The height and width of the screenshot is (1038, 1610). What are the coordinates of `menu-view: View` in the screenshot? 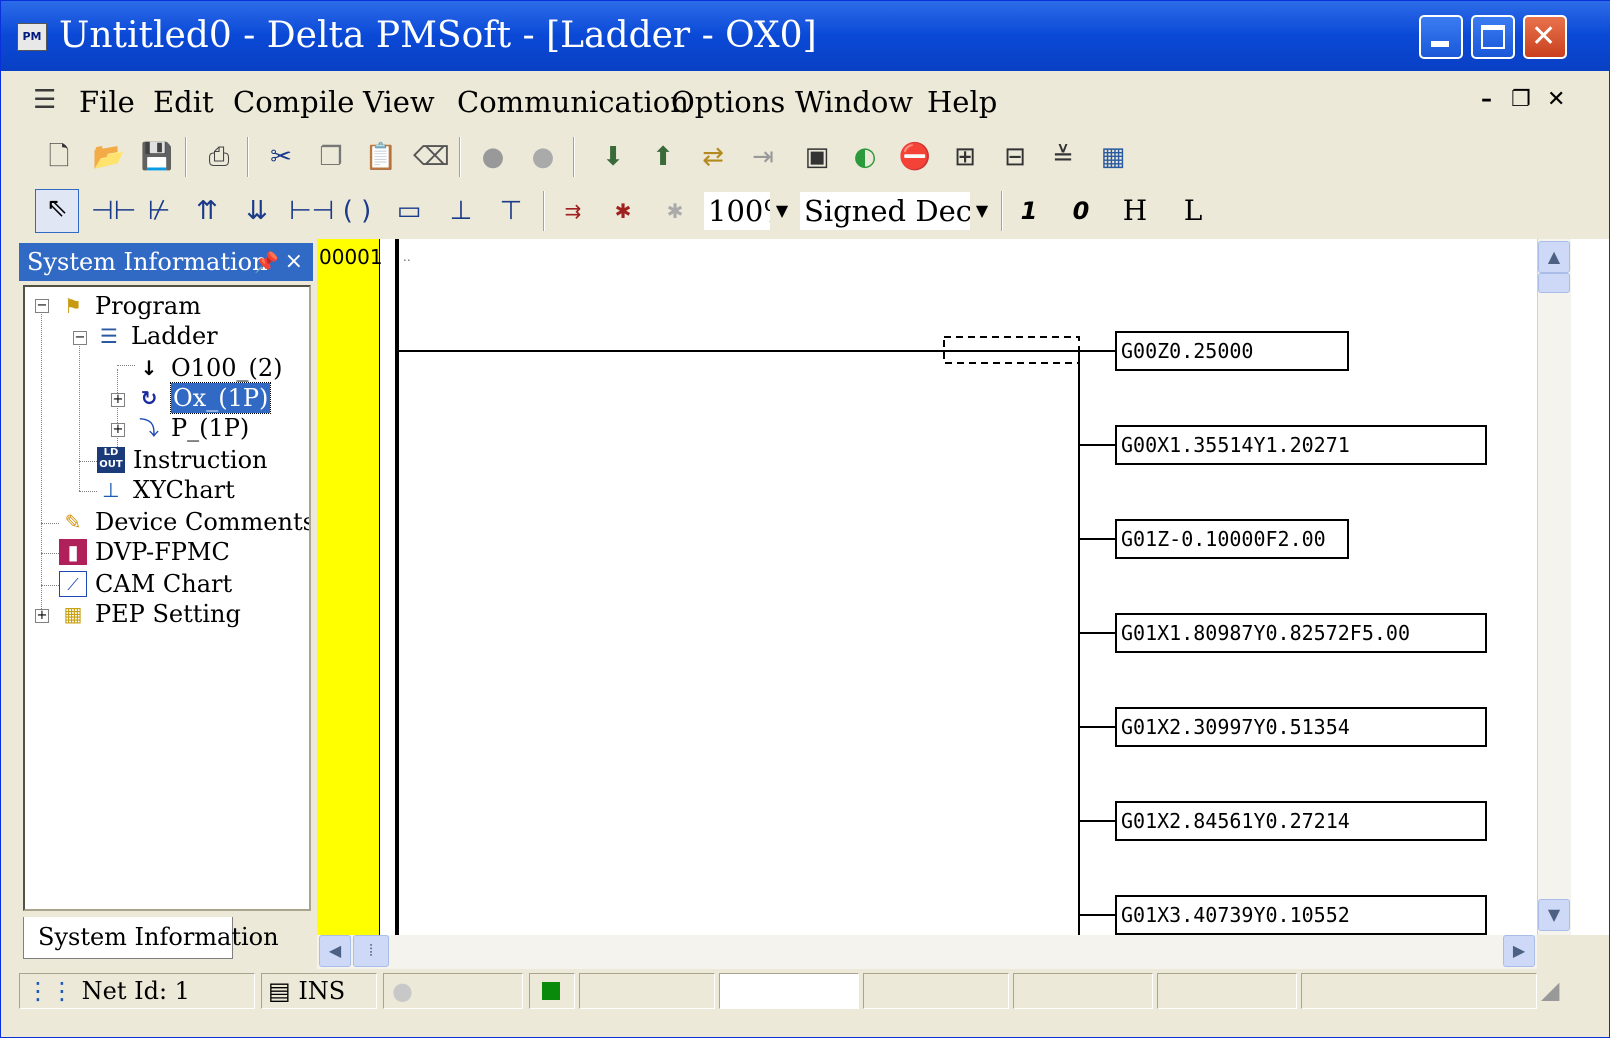 It's located at (399, 102).